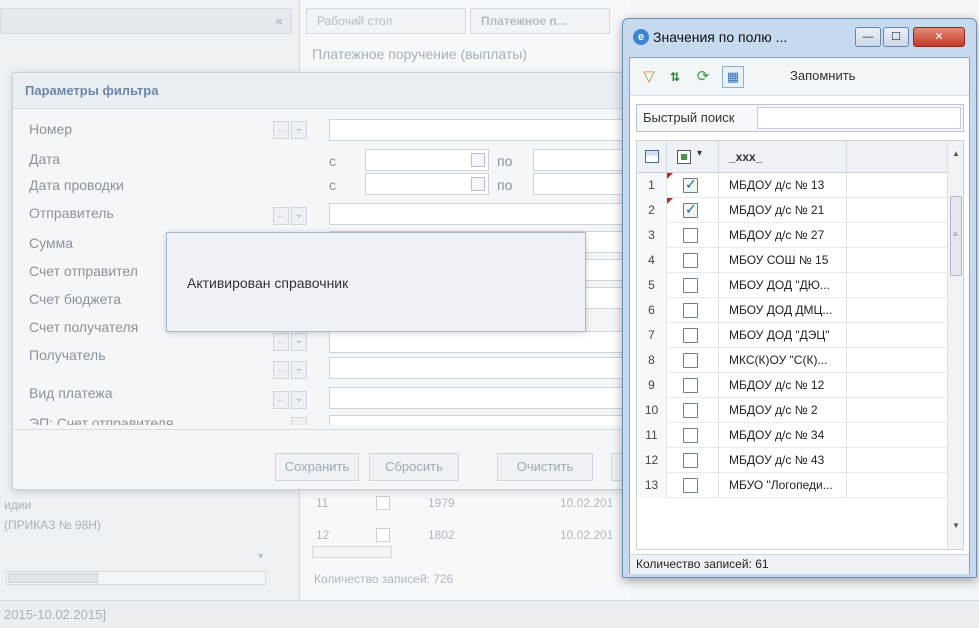 The image size is (979, 628). What do you see at coordinates (783, 260) in the screenshot?
I see `row-name: МБОУ СОШ № 15` at bounding box center [783, 260].